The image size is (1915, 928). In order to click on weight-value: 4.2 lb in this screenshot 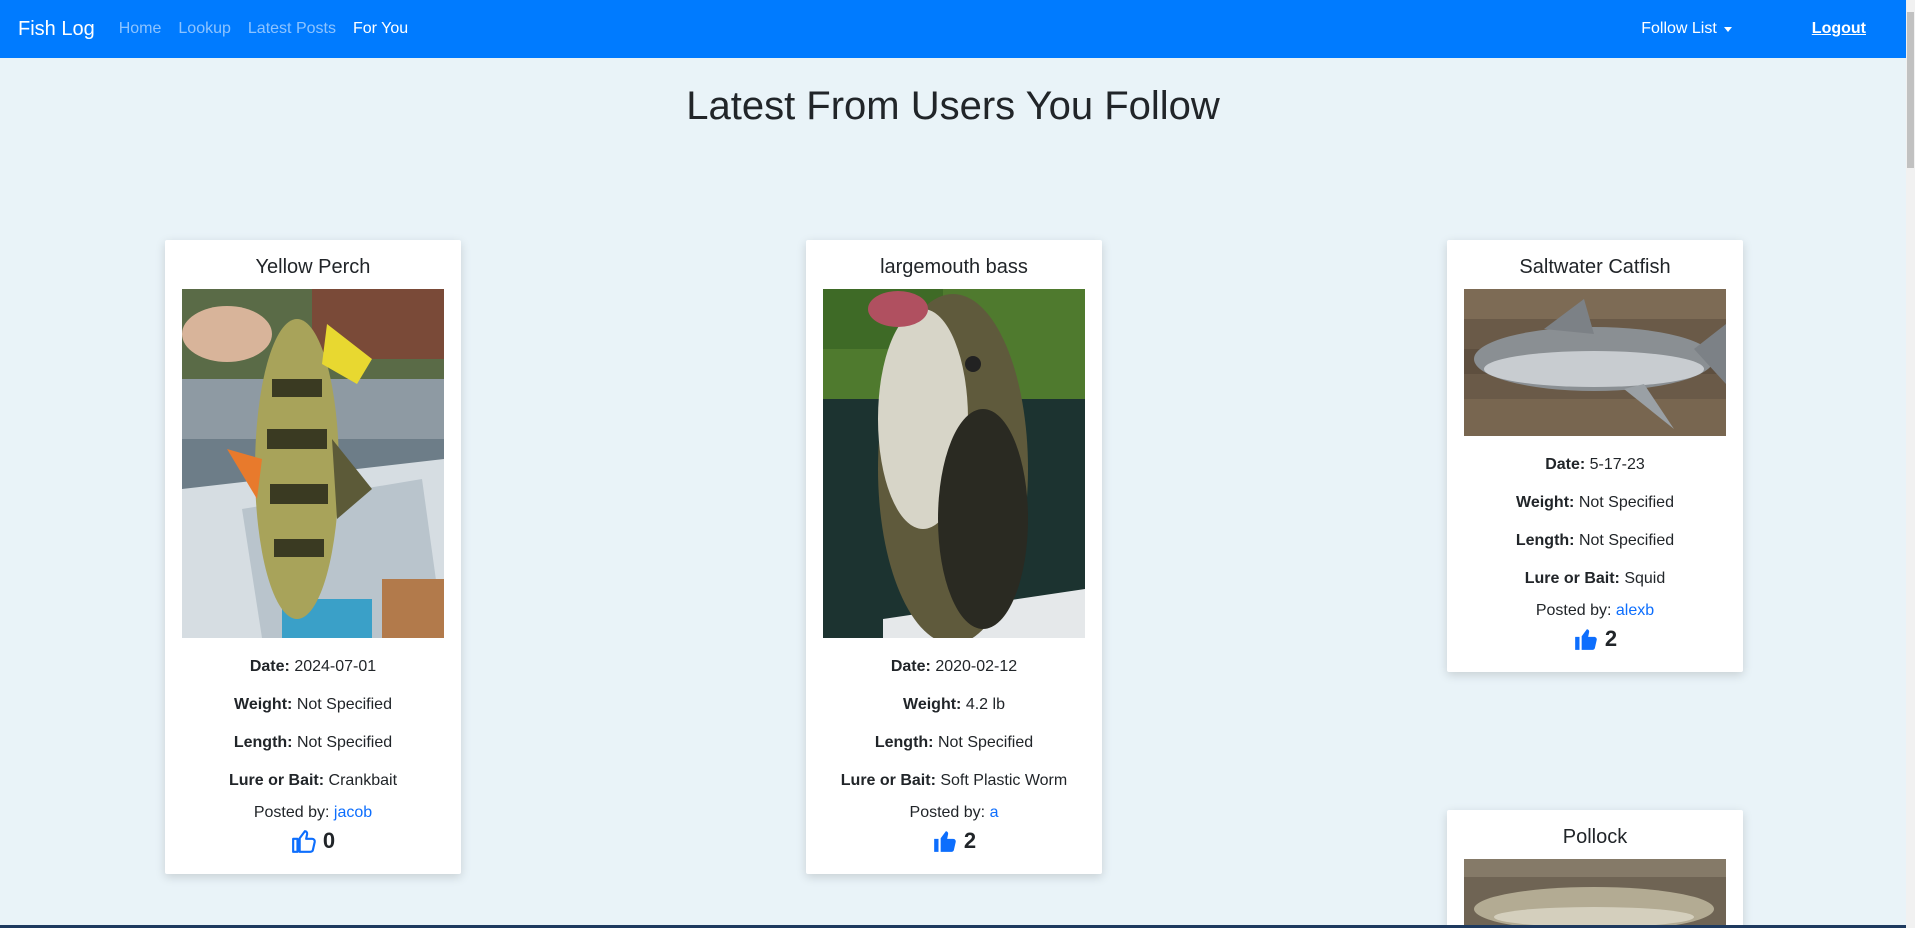, I will do `click(985, 704)`.